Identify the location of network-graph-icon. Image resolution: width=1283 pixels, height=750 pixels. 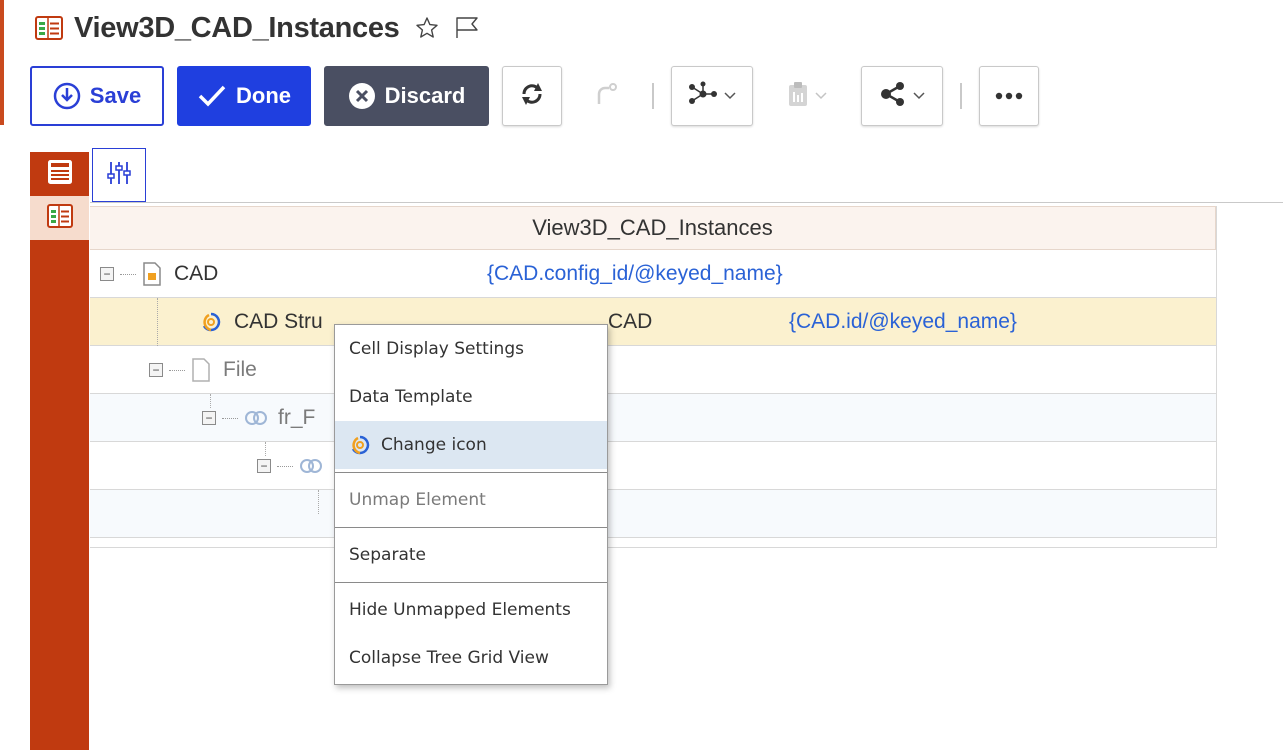
(703, 96).